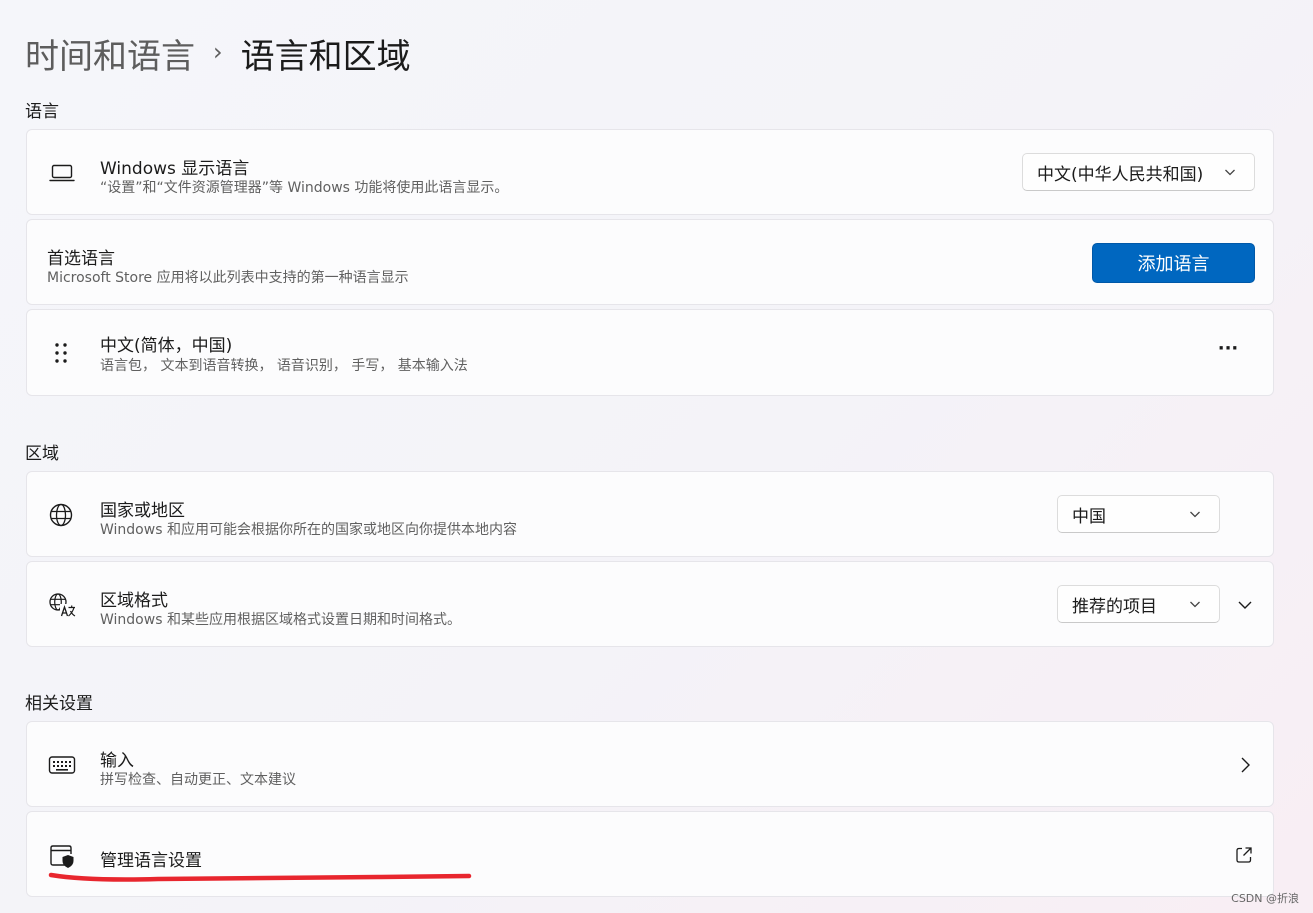  I want to click on display-language-title: Windows 显示语言, so click(175, 169).